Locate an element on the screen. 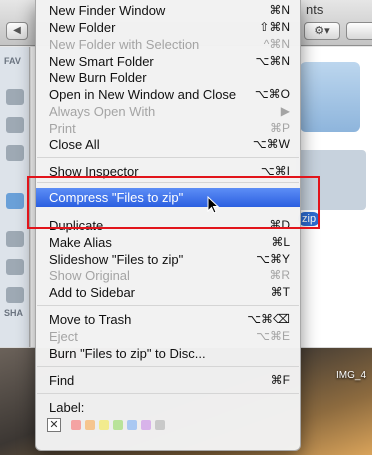 The image size is (372, 455). menu-item-label: New Smart Folder is located at coordinates (101, 61).